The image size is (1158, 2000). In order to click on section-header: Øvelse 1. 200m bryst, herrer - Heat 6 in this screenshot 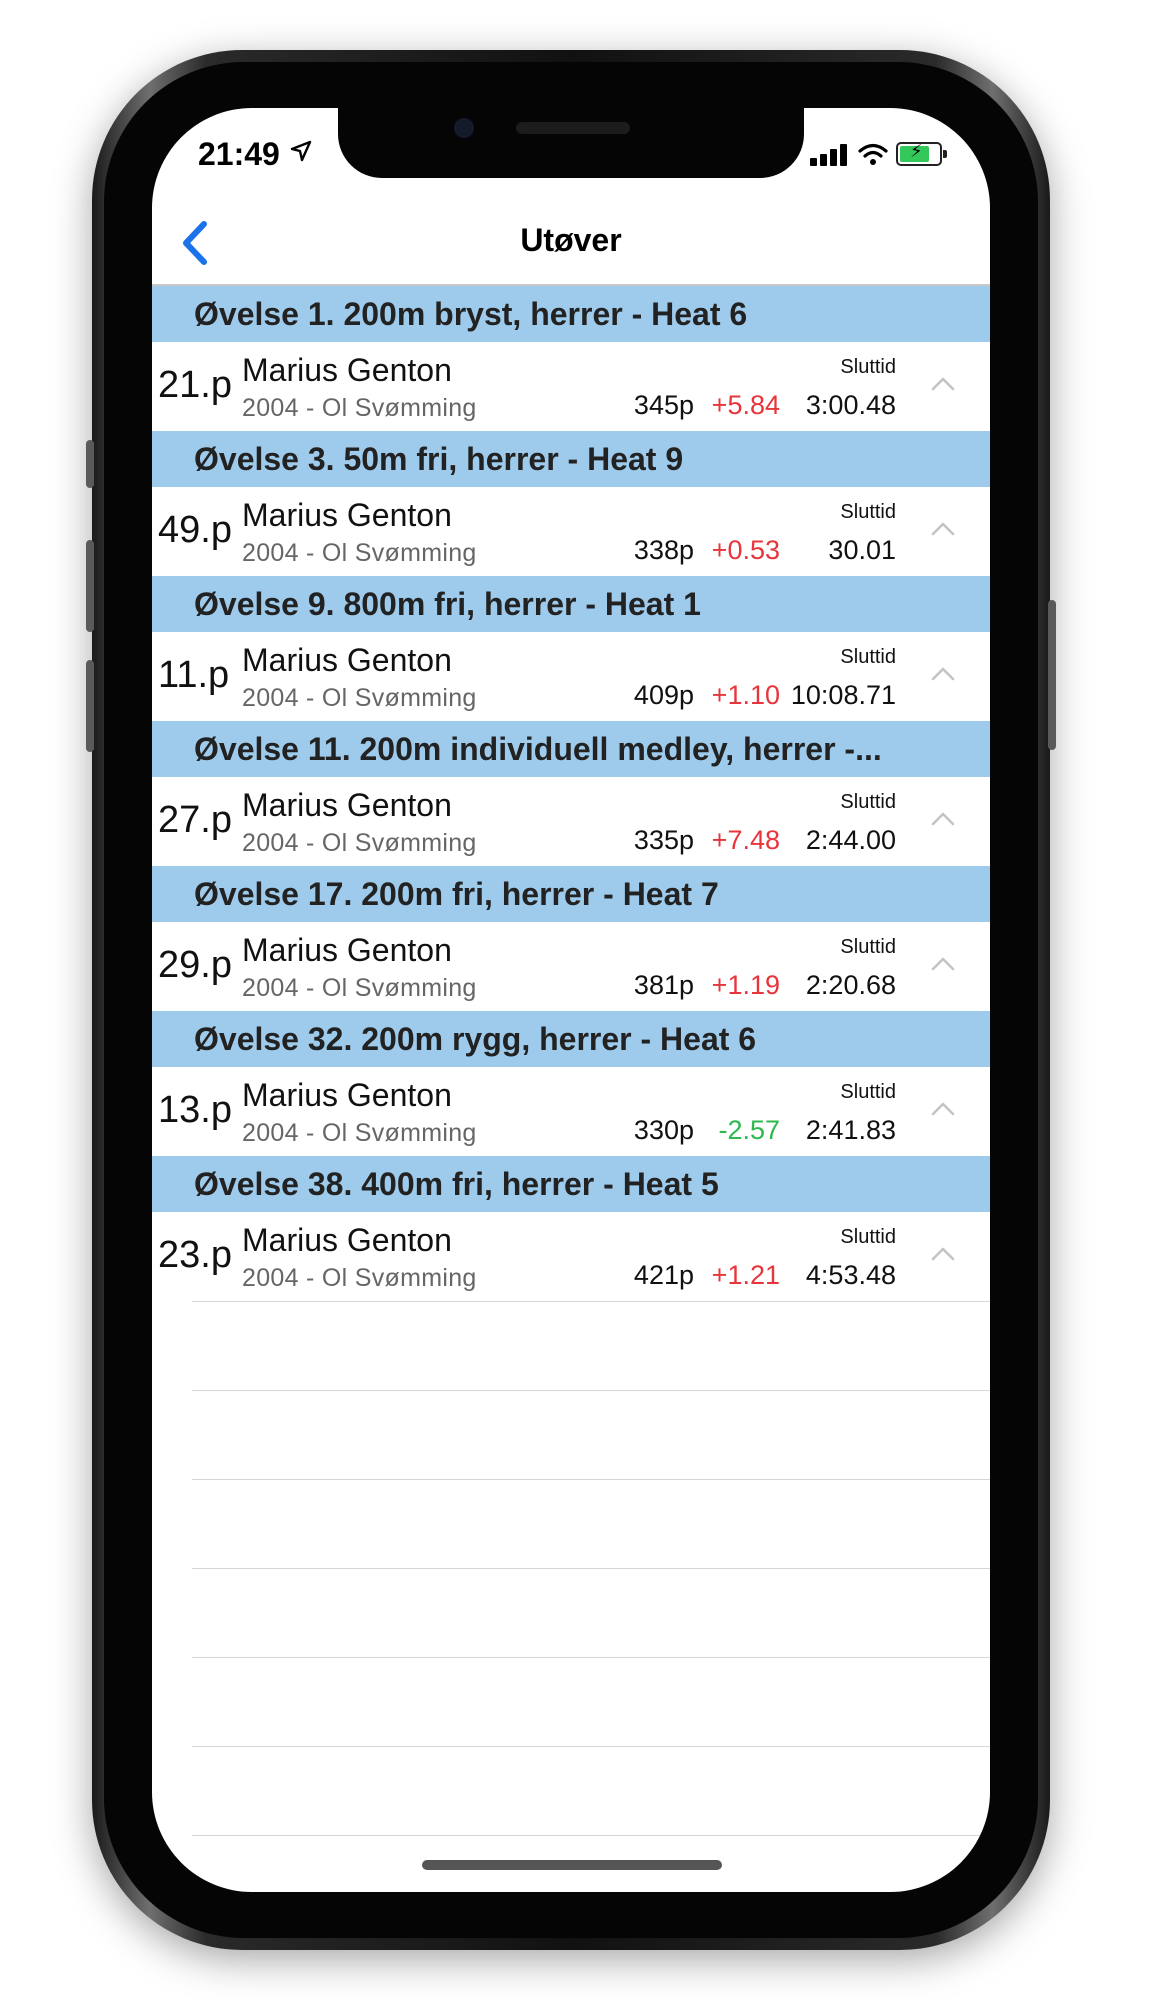, I will do `click(571, 314)`.